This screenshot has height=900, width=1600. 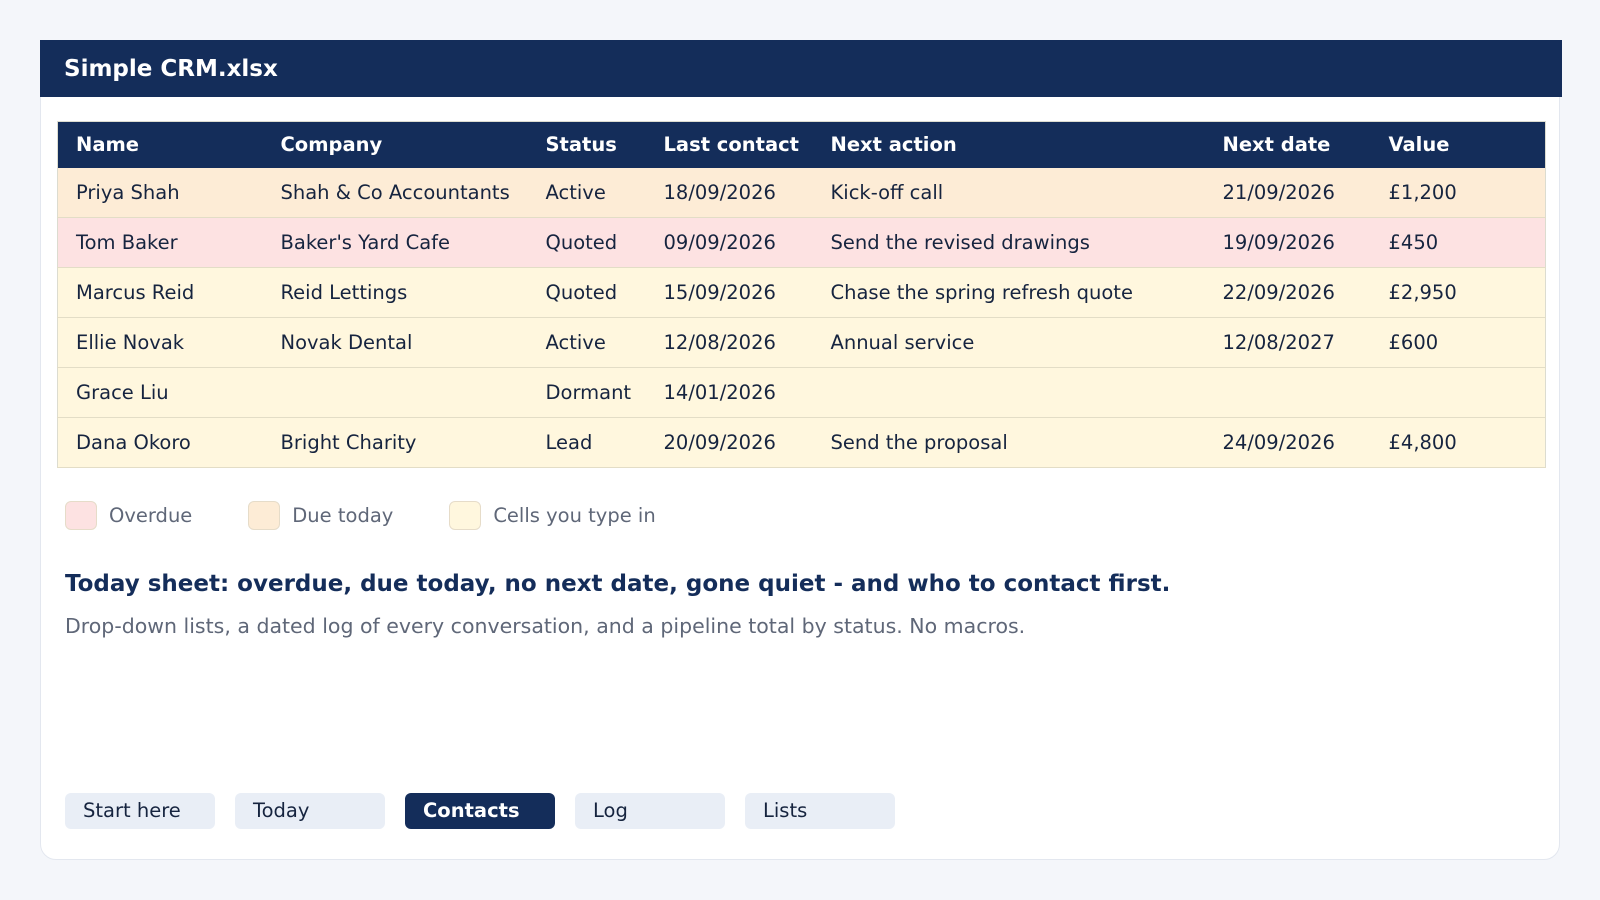 I want to click on cell-last-contact: 12/08/2026, so click(x=729, y=342).